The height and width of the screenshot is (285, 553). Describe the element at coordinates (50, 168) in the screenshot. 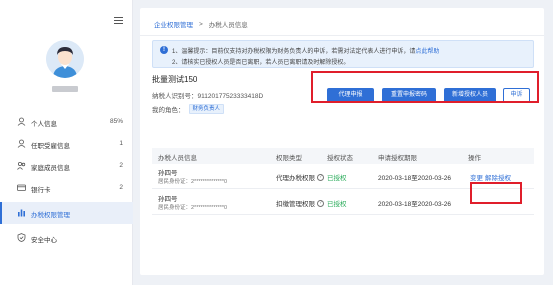

I see `sidebar-item-label: 家庭成员信息` at that location.